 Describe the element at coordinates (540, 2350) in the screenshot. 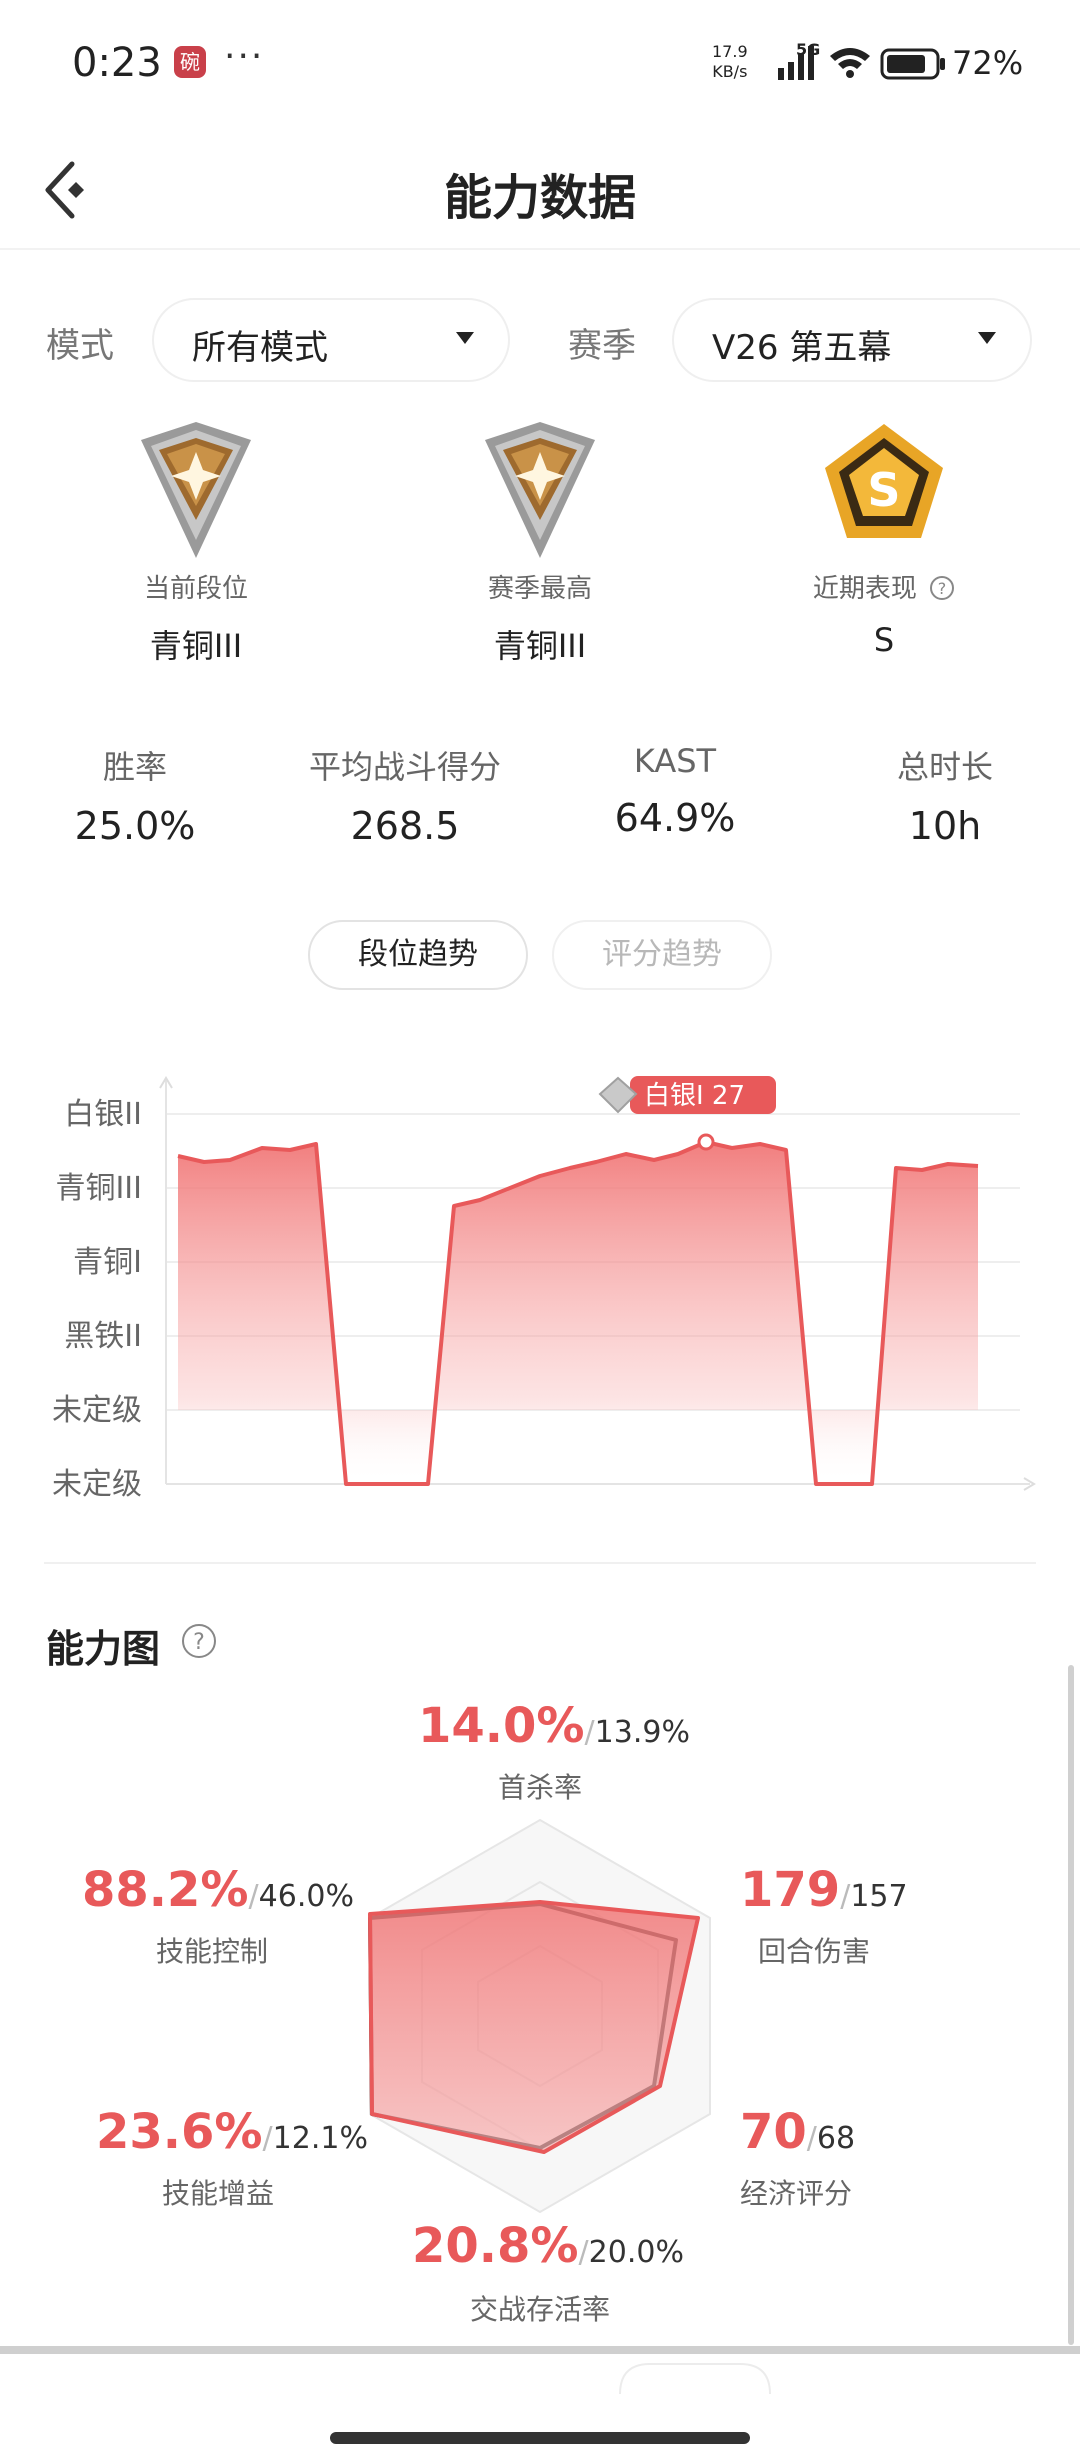

I see `bottom-sheet-edge` at that location.